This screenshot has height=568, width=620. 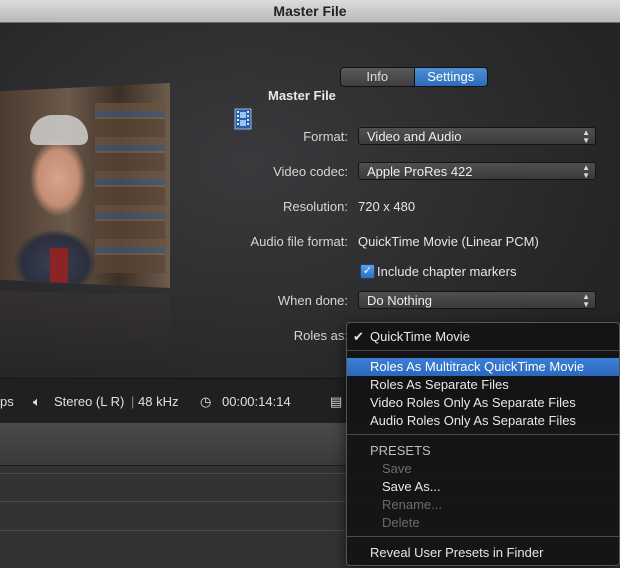 I want to click on resolution-value: 720 x 480, so click(x=387, y=206).